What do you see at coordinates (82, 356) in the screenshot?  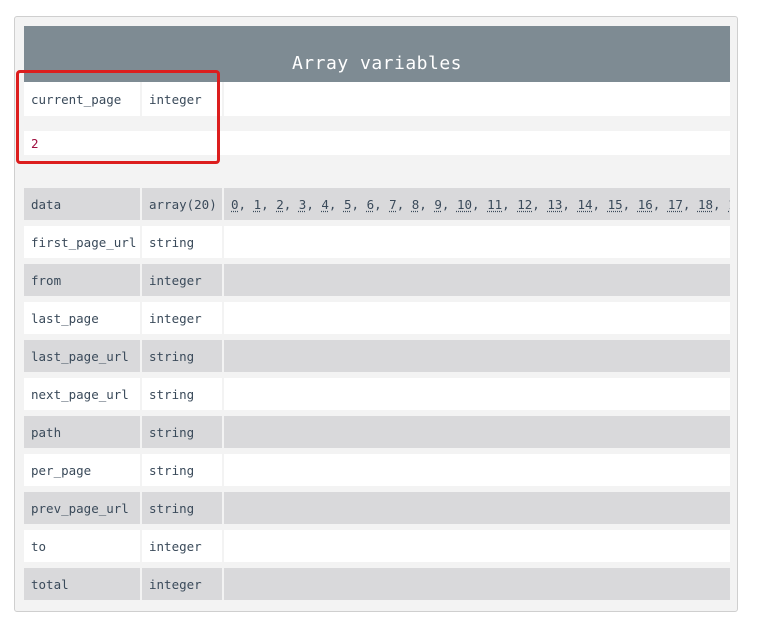 I see `var-name-last-page-url: last_page_url` at bounding box center [82, 356].